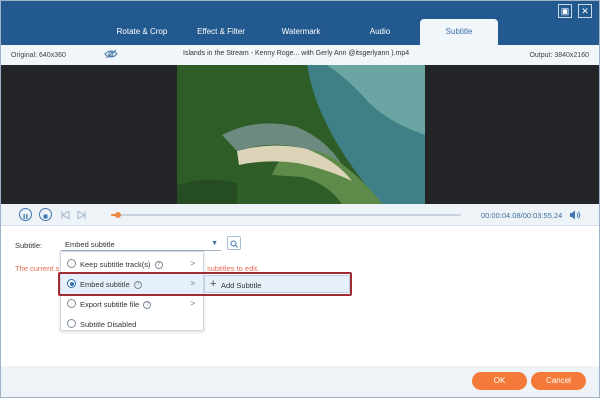 This screenshot has width=600, height=398. Describe the element at coordinates (132, 284) in the screenshot. I see `option-embed-subtitle: Embed subtitle ? >` at that location.